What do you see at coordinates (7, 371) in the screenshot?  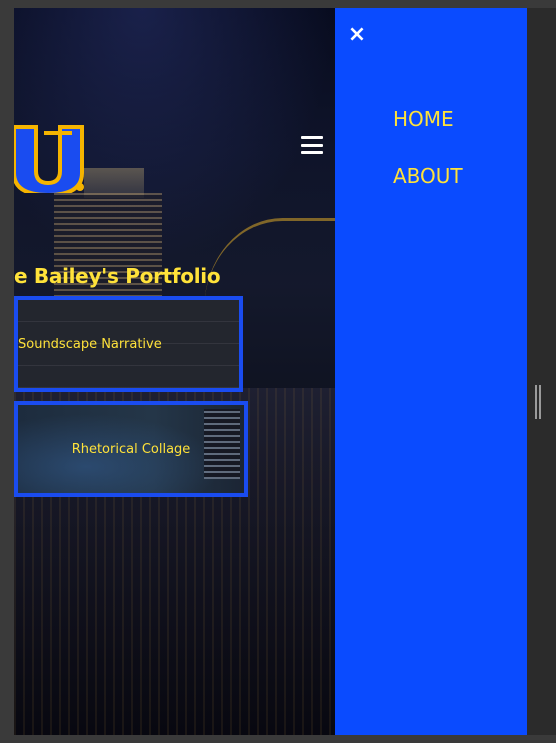 I see `window-frame-left` at bounding box center [7, 371].